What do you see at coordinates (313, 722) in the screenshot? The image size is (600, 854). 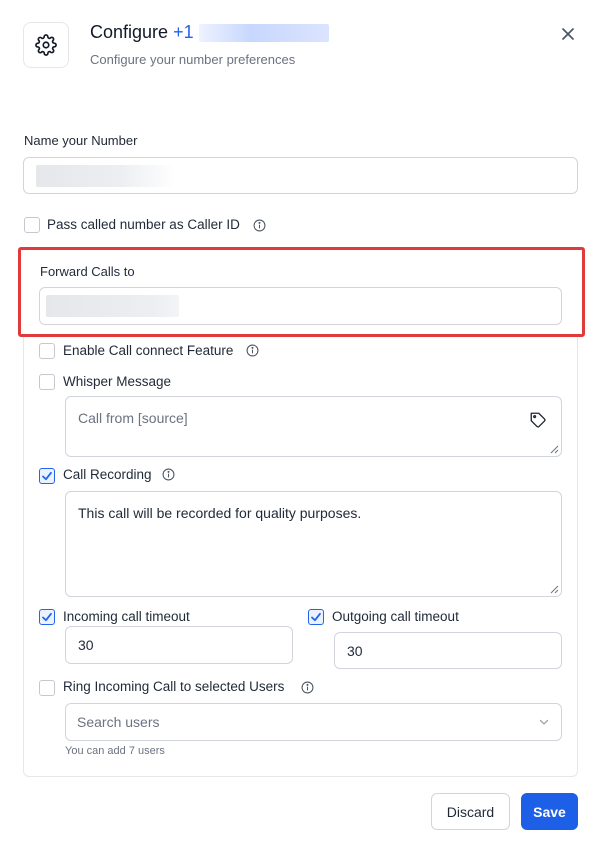 I see `search-users-select: Search users` at bounding box center [313, 722].